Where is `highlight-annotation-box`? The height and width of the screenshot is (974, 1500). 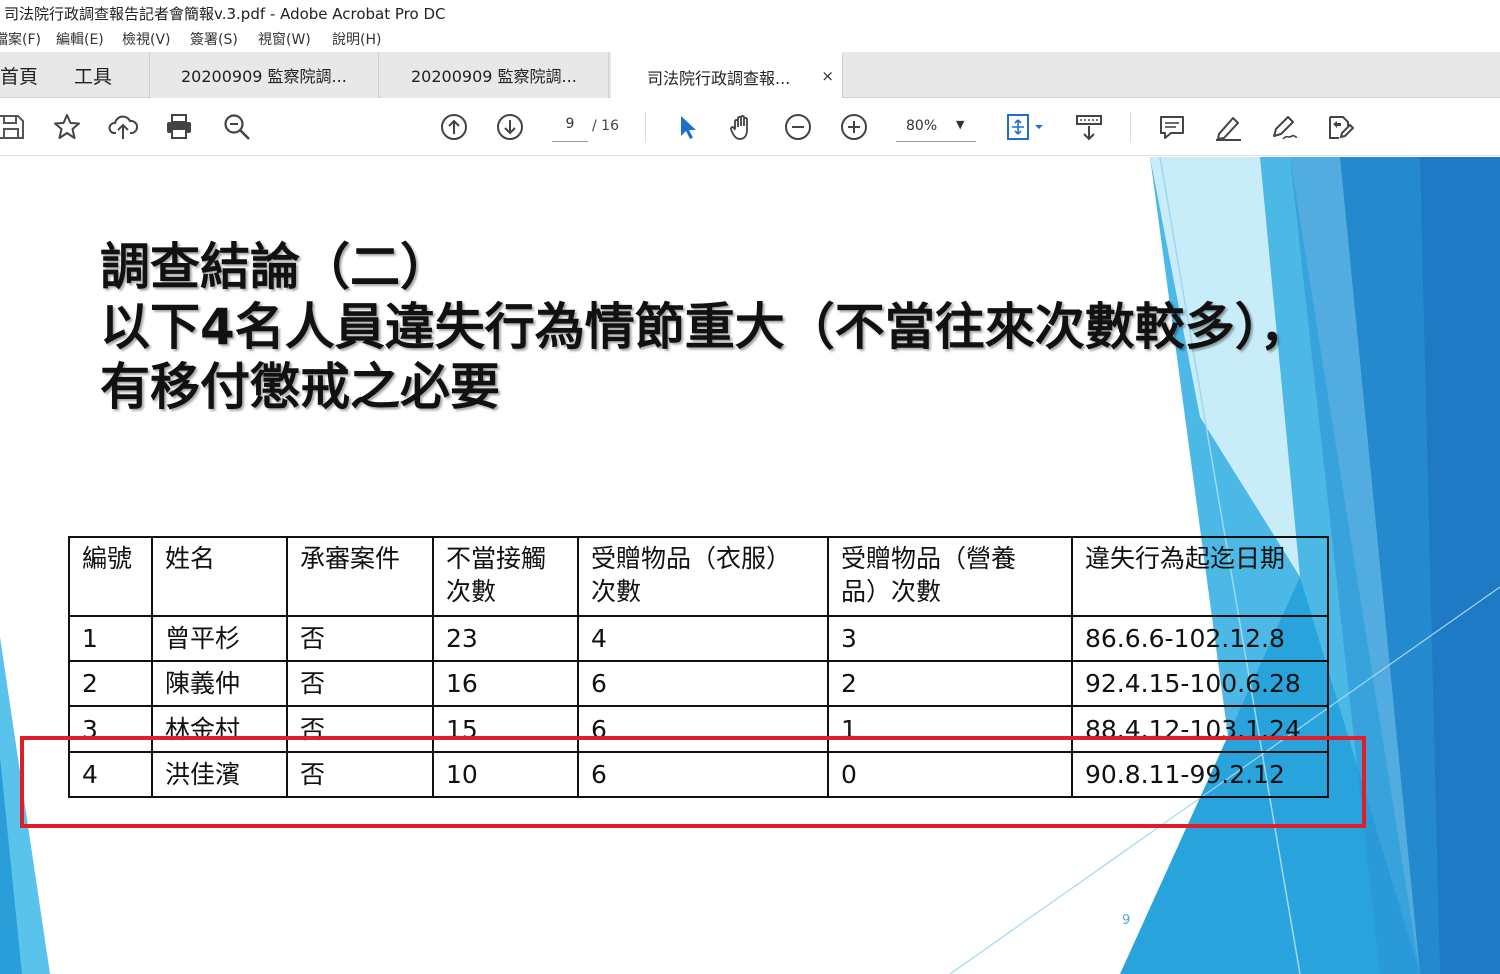
highlight-annotation-box is located at coordinates (693, 782).